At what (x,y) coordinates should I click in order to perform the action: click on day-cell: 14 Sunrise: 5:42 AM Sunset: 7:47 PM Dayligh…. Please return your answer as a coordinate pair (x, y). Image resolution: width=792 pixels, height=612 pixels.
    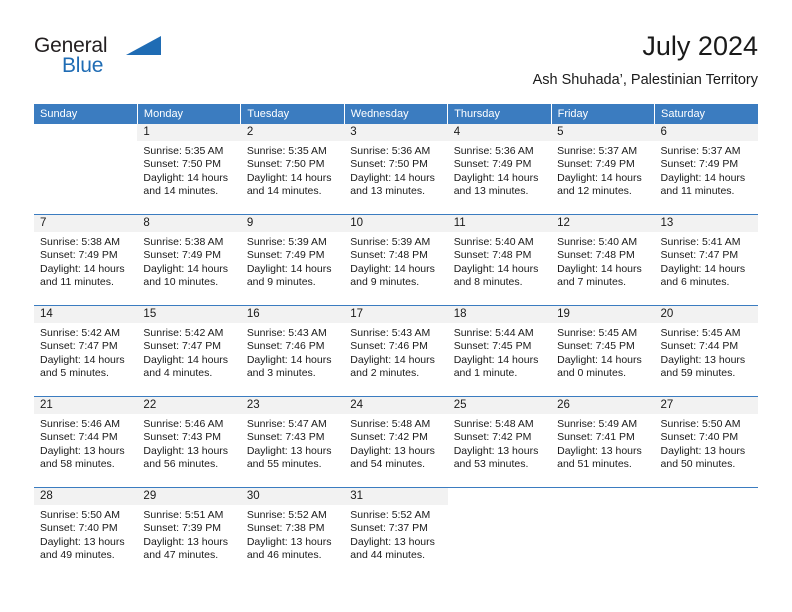
    Looking at the image, I should click on (86, 351).